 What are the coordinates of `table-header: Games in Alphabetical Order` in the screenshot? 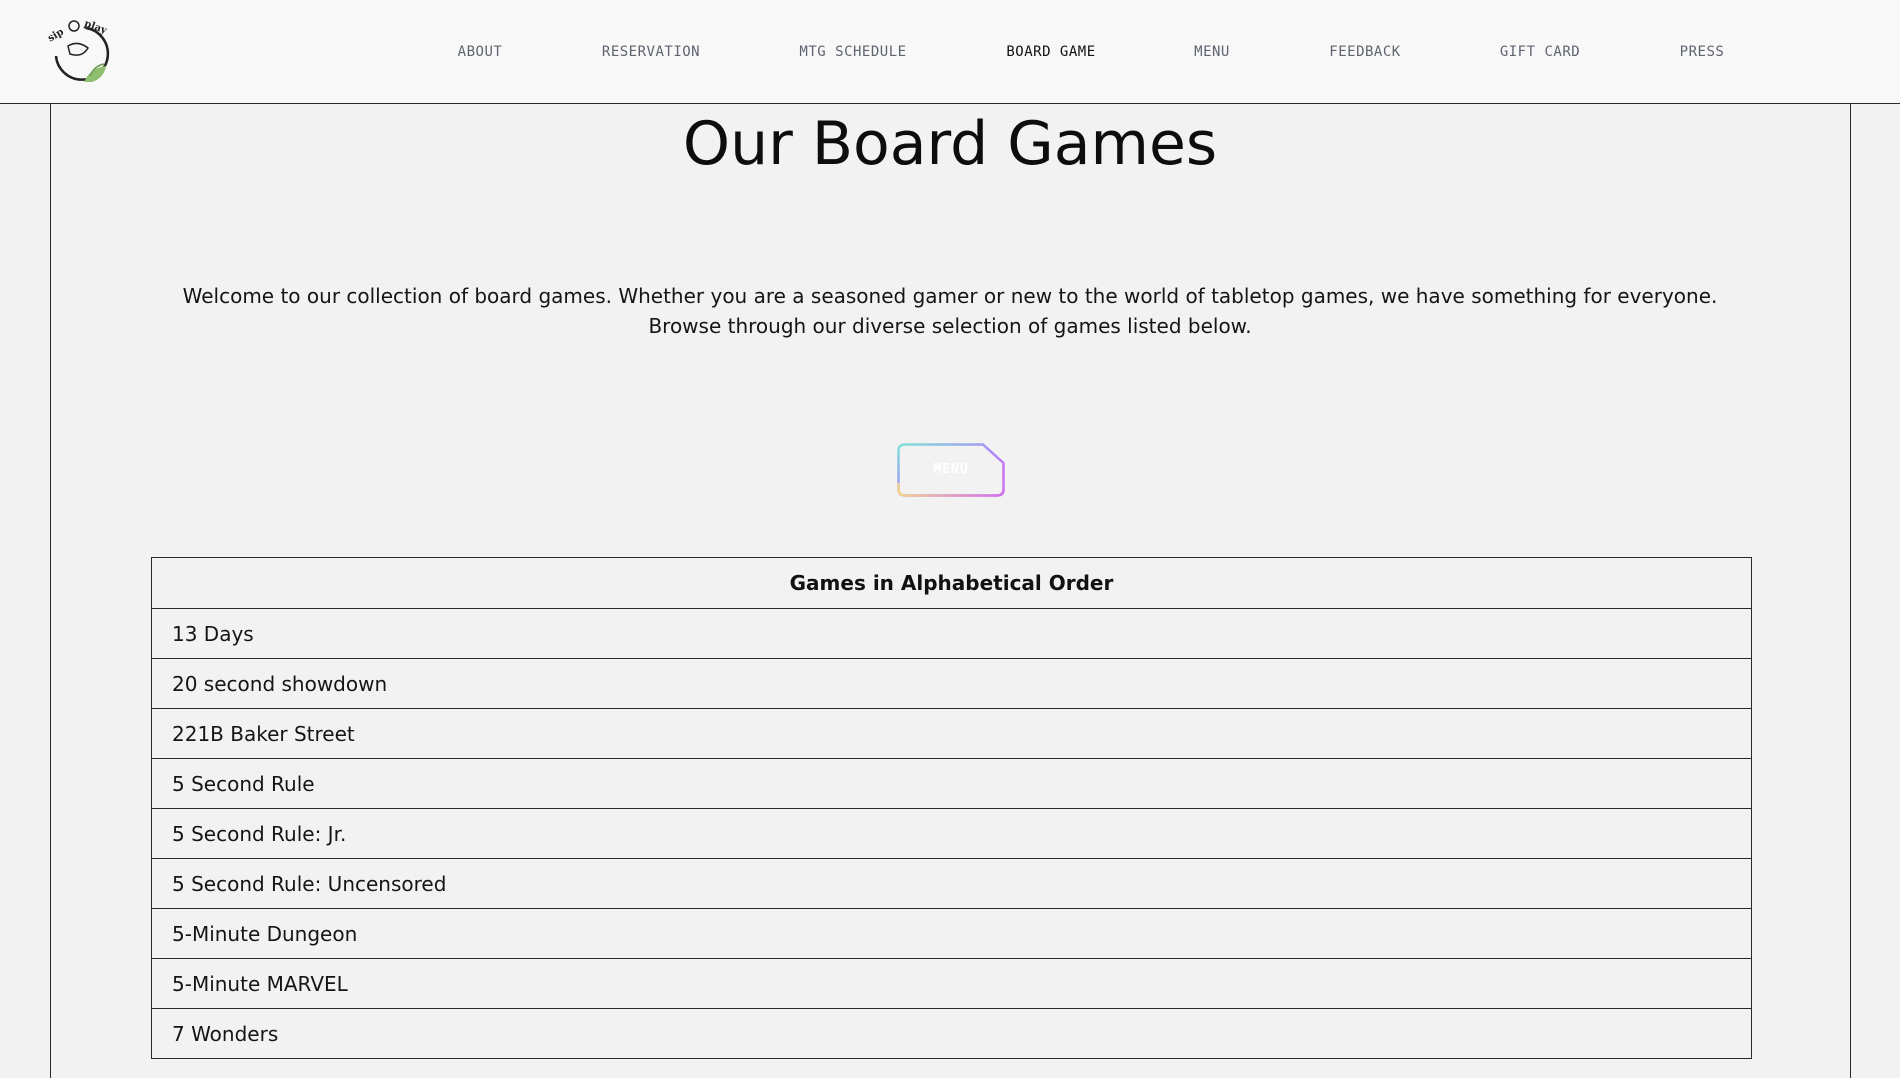 It's located at (951, 583).